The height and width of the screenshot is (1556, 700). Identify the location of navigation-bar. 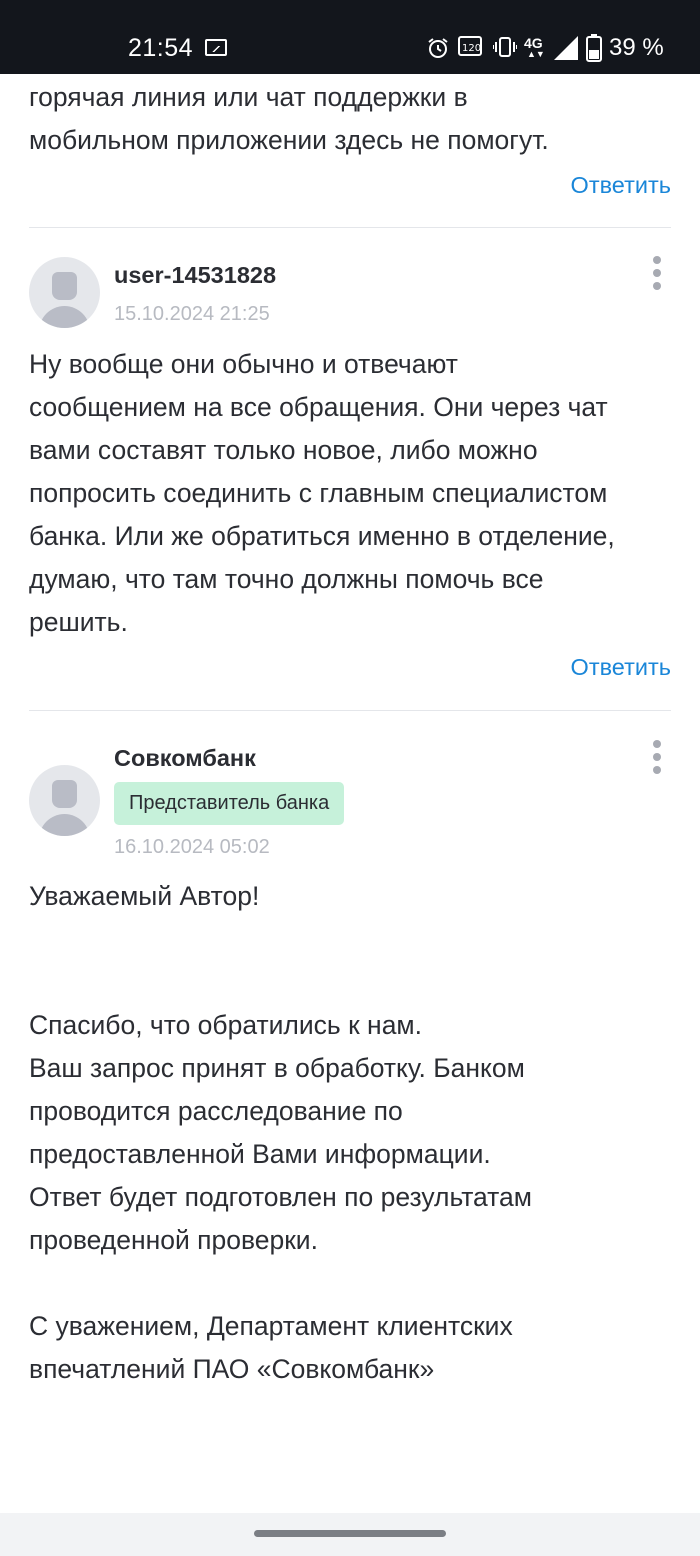
(350, 1534).